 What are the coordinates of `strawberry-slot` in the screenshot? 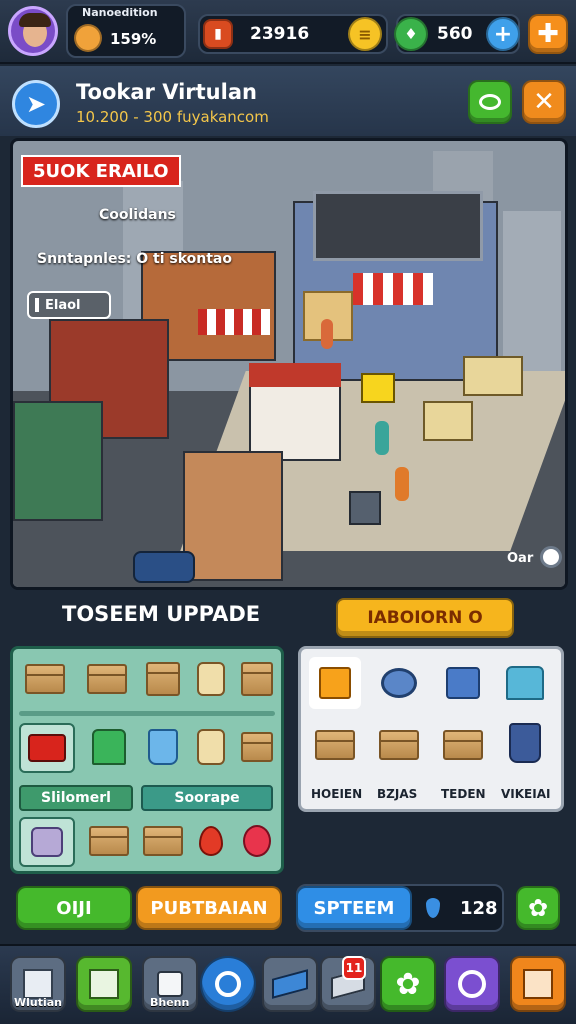 It's located at (211, 841).